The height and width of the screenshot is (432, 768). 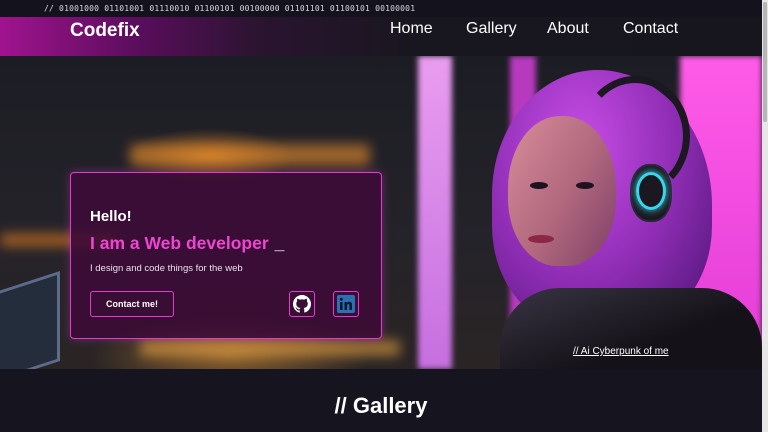 What do you see at coordinates (539, 185) in the screenshot?
I see `portrait-eye-left` at bounding box center [539, 185].